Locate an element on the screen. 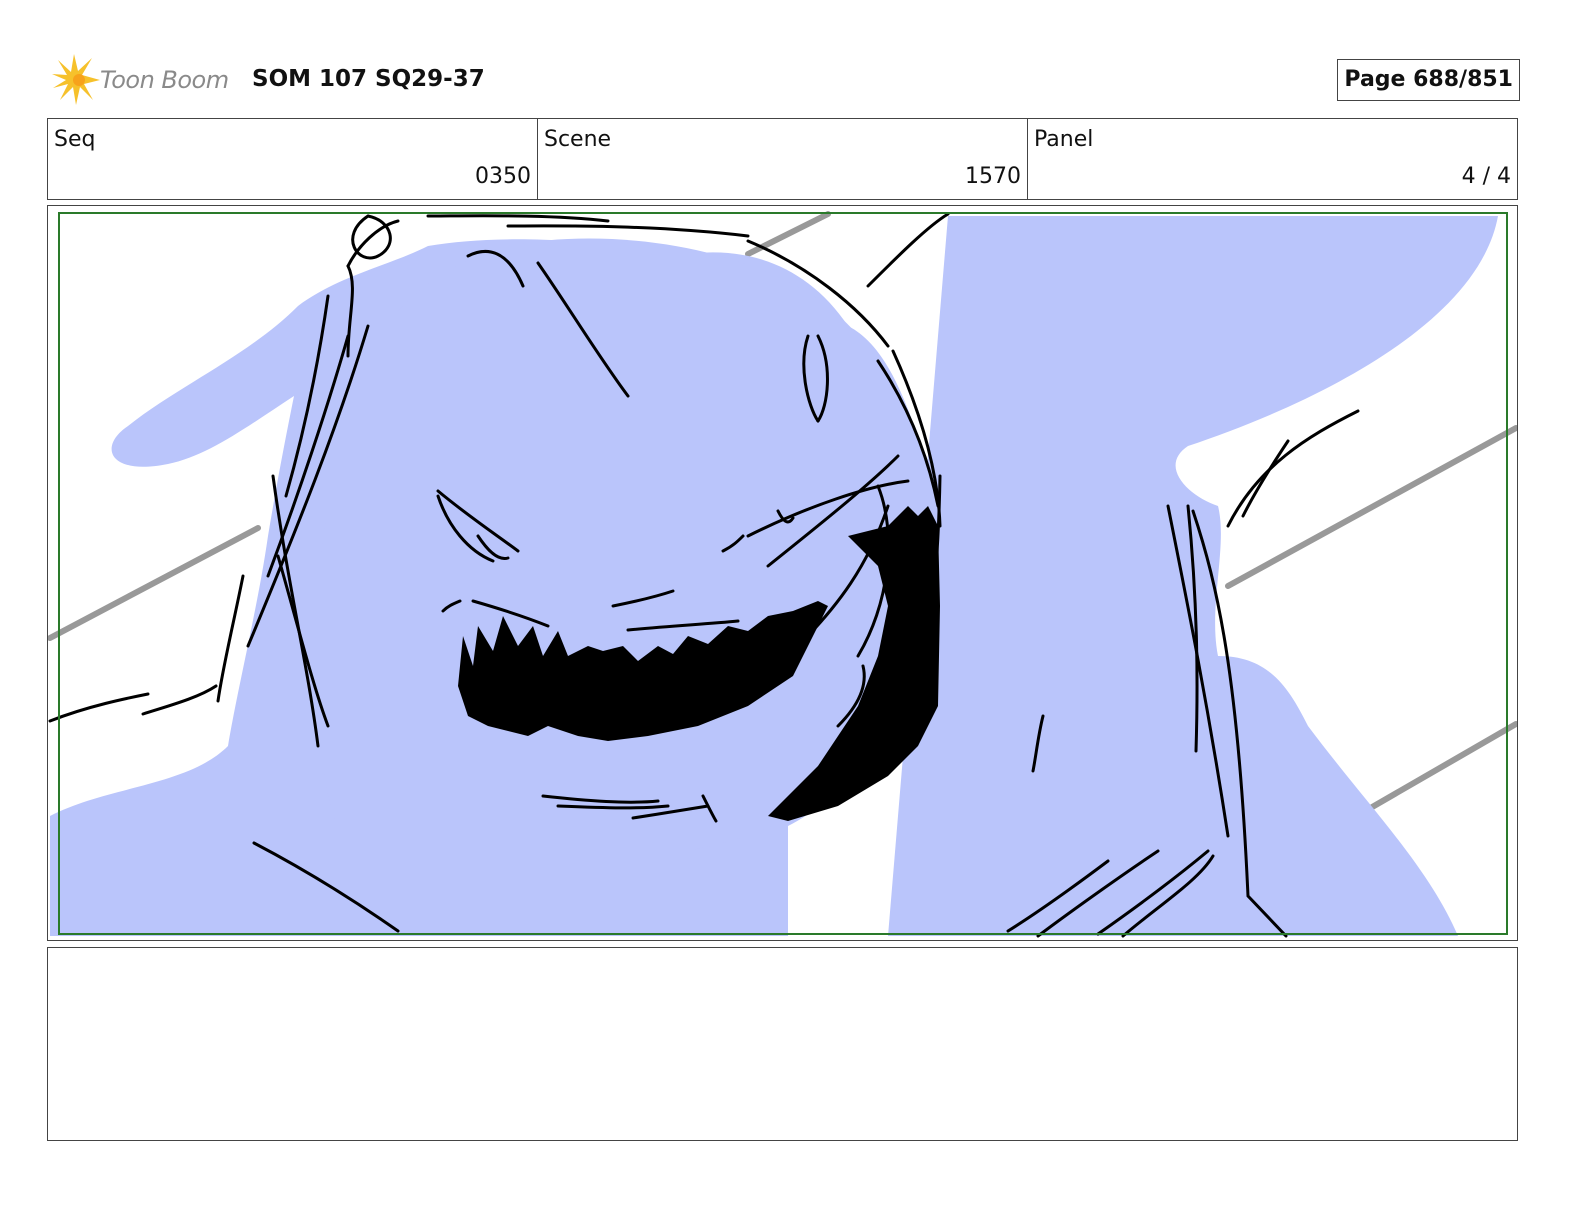 This screenshot has height=1224, width=1584. scene-value: 1570 is located at coordinates (993, 176).